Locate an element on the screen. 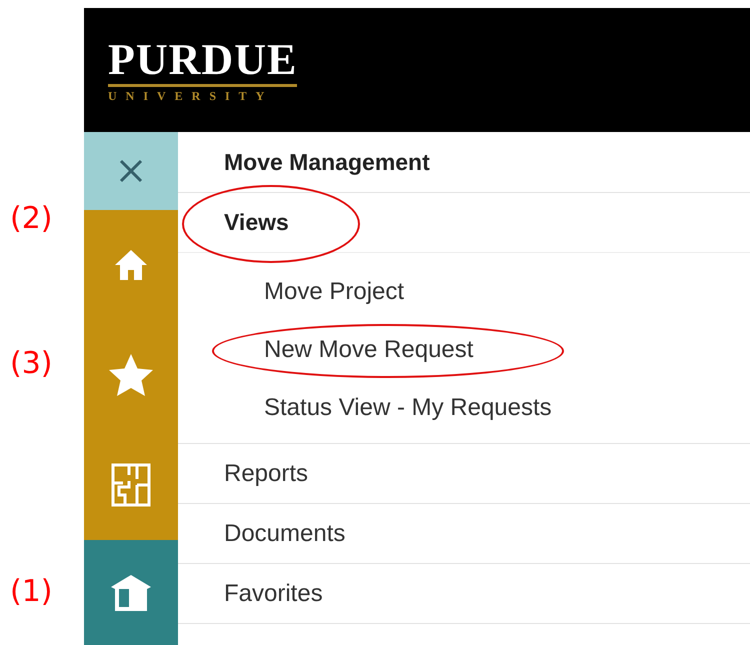  menu-item: Reports is located at coordinates (266, 474).